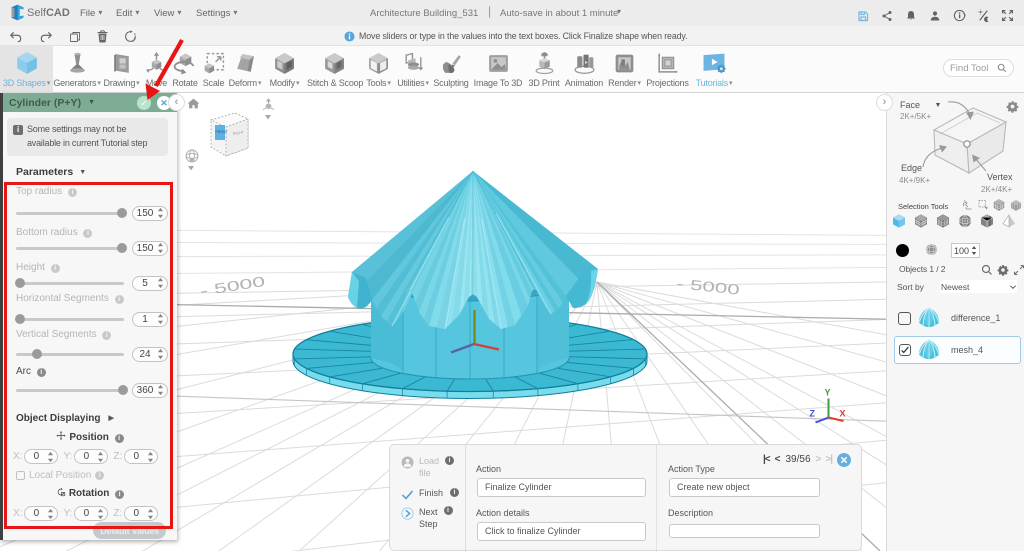 The image size is (1024, 552). What do you see at coordinates (843, 414) in the screenshot?
I see `svg-text: X` at bounding box center [843, 414].